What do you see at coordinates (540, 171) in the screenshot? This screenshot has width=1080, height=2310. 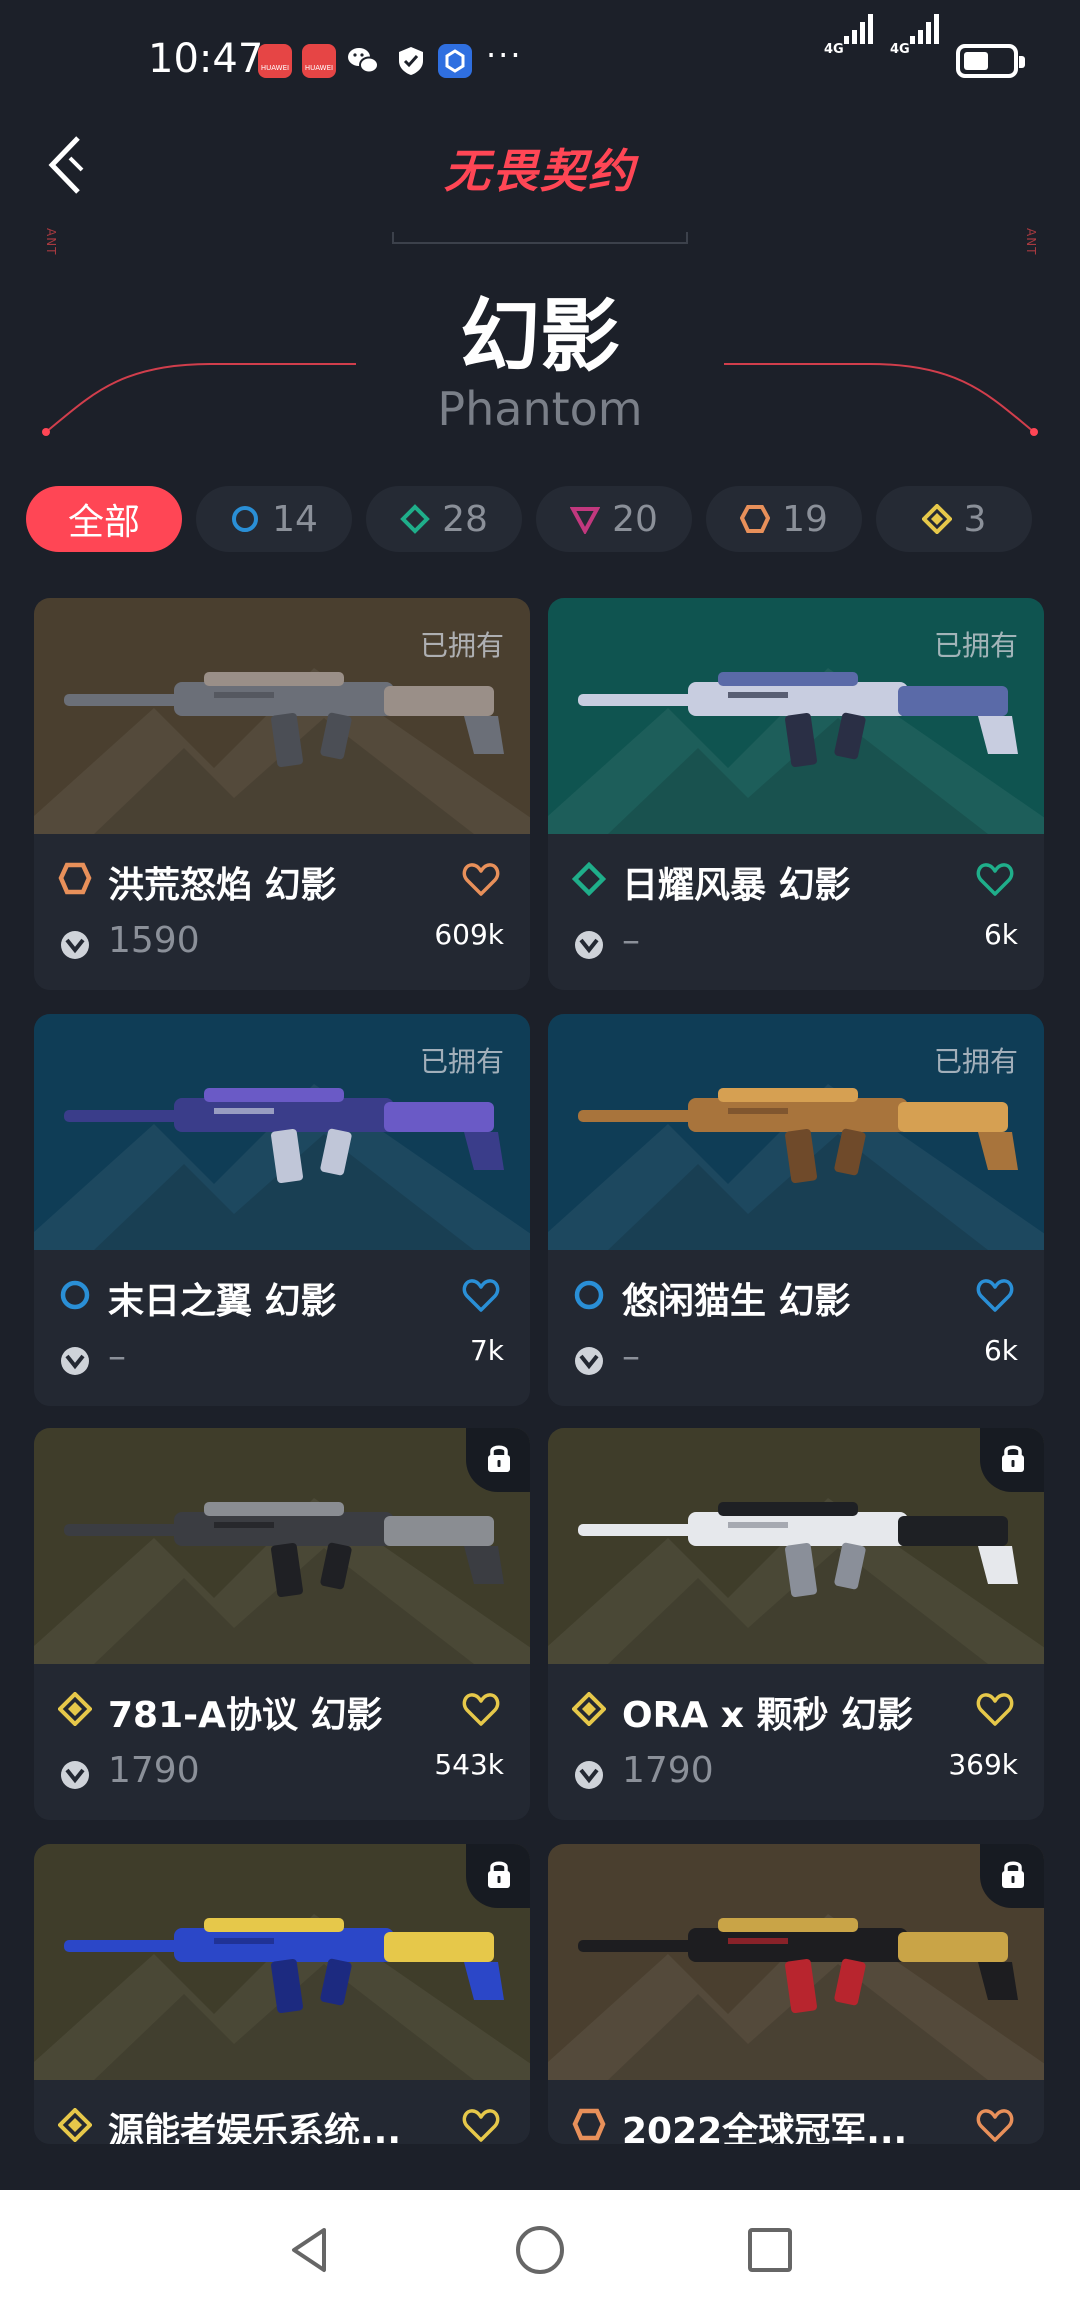 I see `brand-logo: 无畏契约` at bounding box center [540, 171].